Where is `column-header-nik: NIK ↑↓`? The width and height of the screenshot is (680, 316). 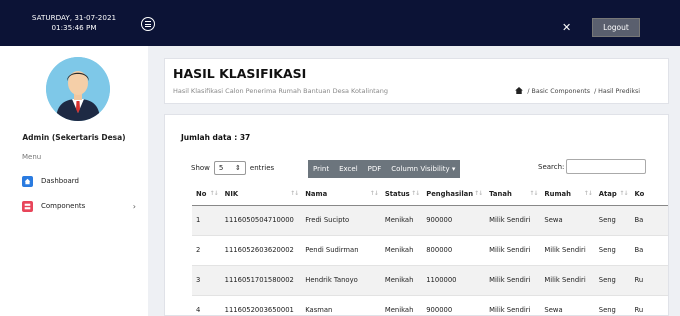
column-header-nik: NIK ↑↓ is located at coordinates (261, 194).